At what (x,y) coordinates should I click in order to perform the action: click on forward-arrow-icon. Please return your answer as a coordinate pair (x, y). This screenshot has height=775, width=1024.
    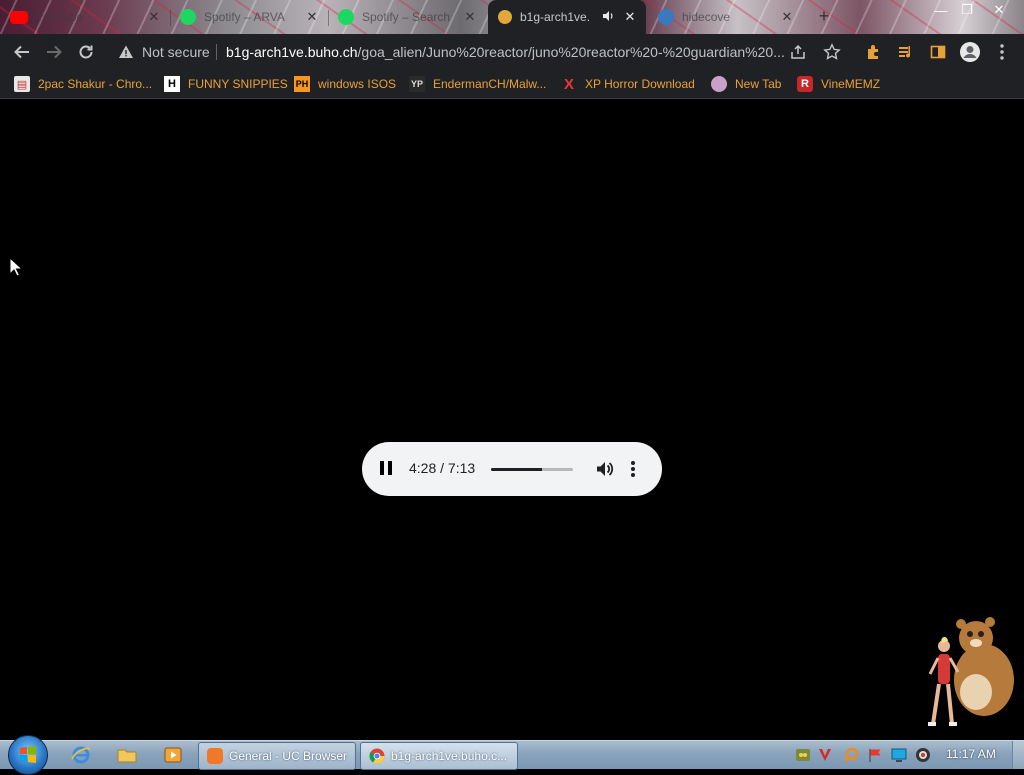
    Looking at the image, I should click on (54, 52).